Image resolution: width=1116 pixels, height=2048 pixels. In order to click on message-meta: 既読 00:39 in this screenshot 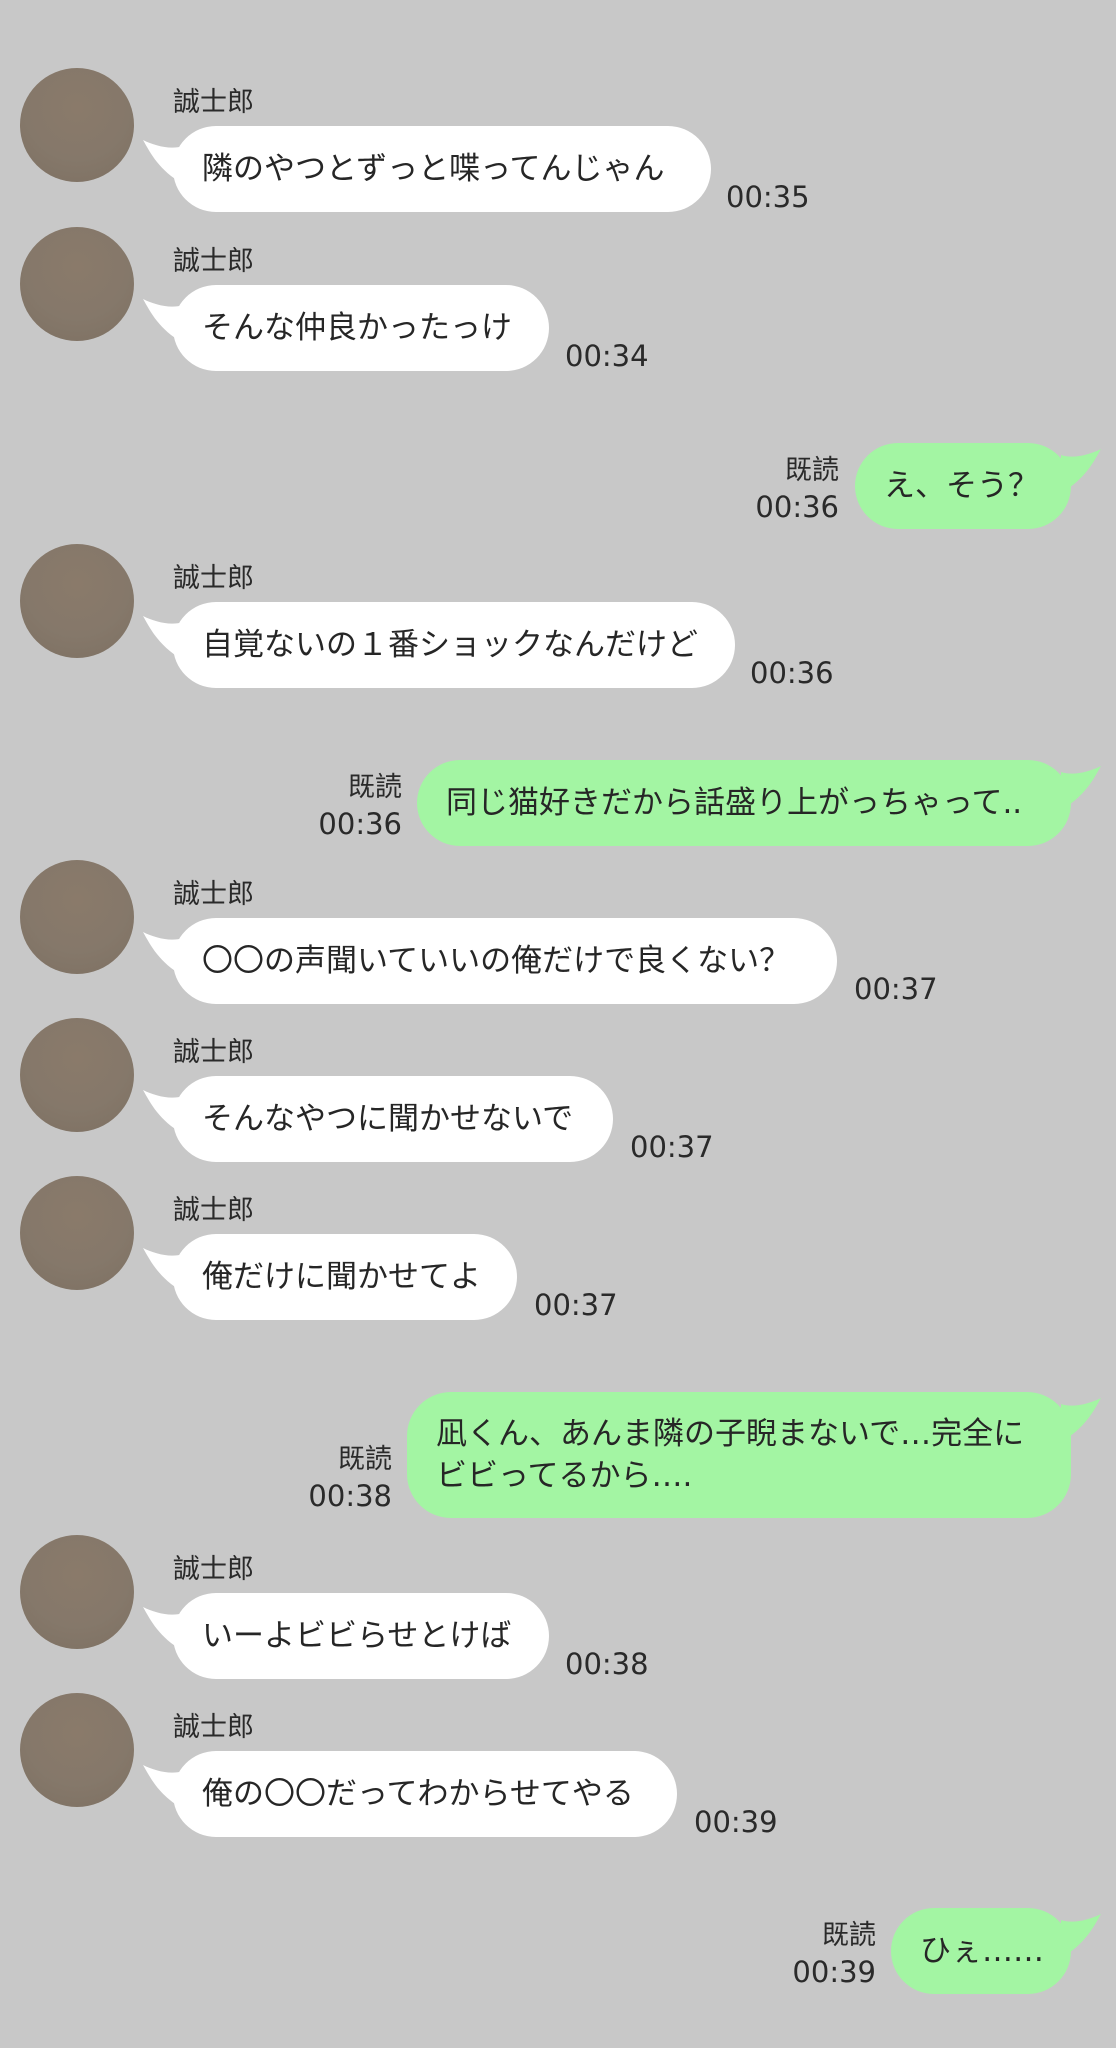, I will do `click(834, 1954)`.